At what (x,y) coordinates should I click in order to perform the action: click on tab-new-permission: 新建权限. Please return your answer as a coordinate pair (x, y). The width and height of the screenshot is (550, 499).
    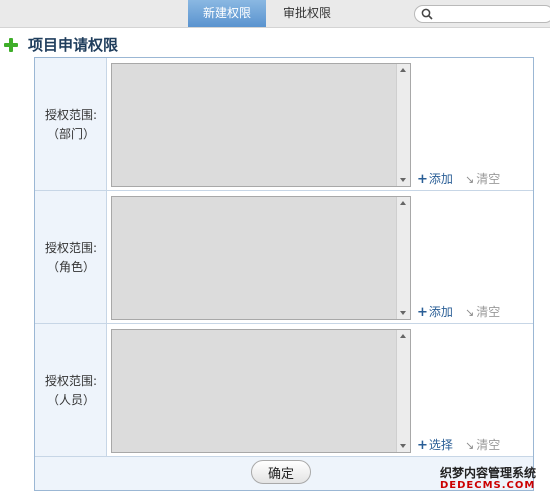
    Looking at the image, I should click on (227, 13).